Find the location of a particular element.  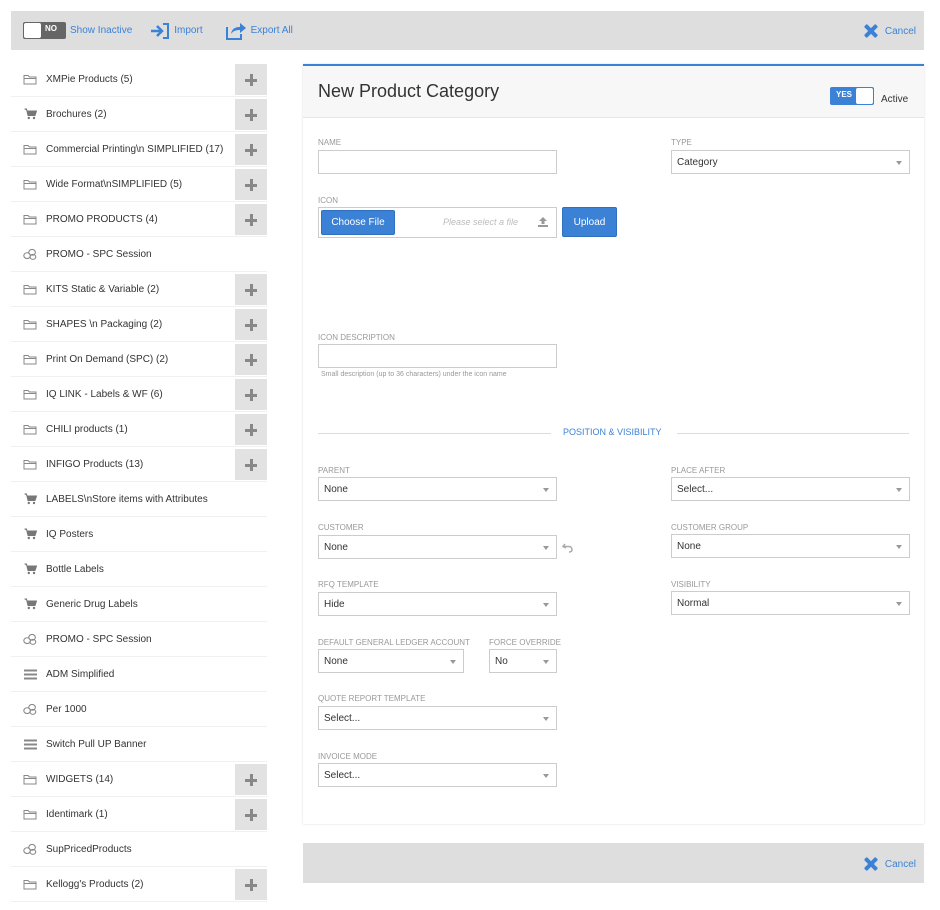

sidebar-item-label: XMPie Products (5) is located at coordinates (89, 79).